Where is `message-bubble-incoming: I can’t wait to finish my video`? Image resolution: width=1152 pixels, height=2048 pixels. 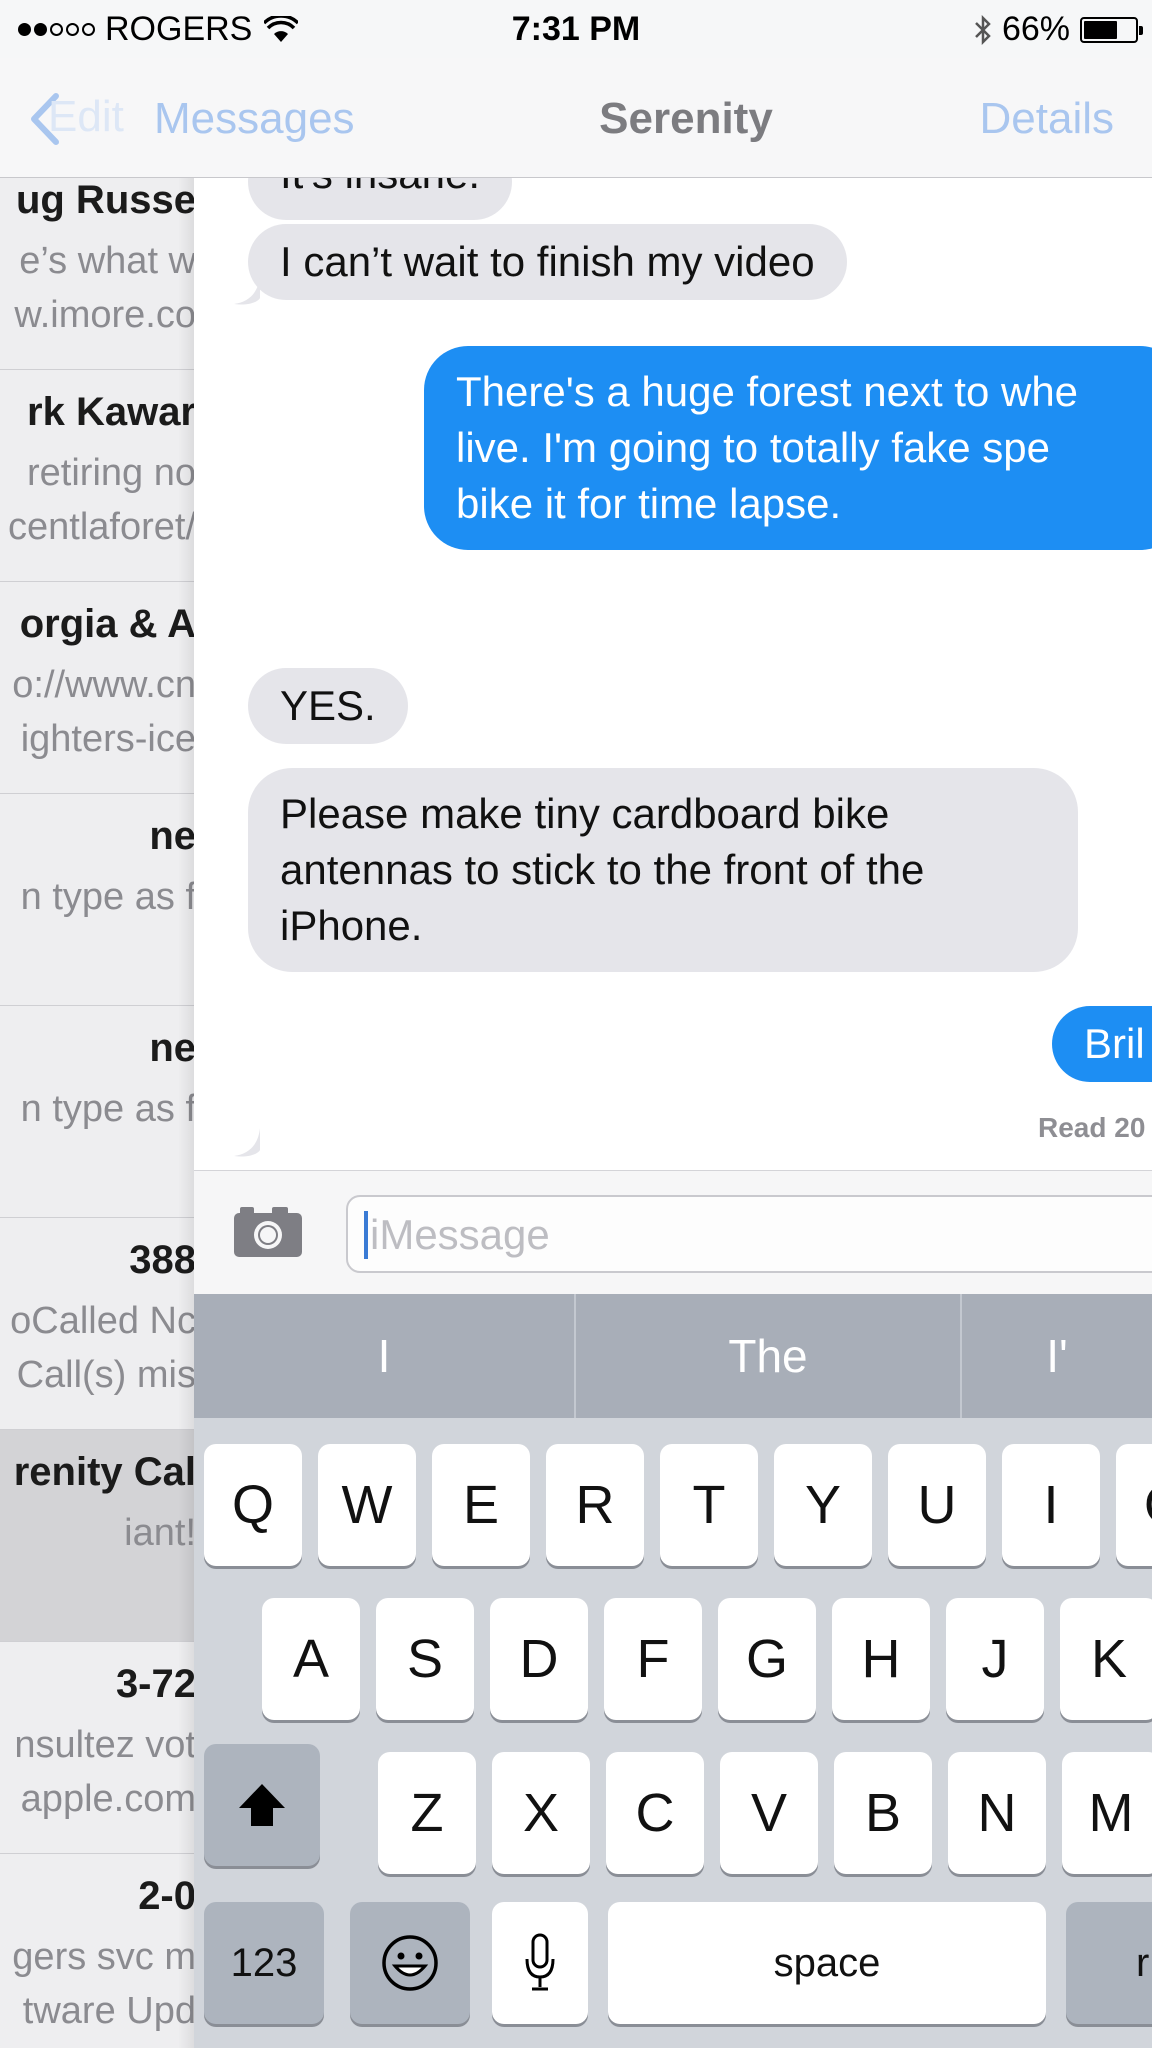 message-bubble-incoming: I can’t wait to finish my video is located at coordinates (547, 262).